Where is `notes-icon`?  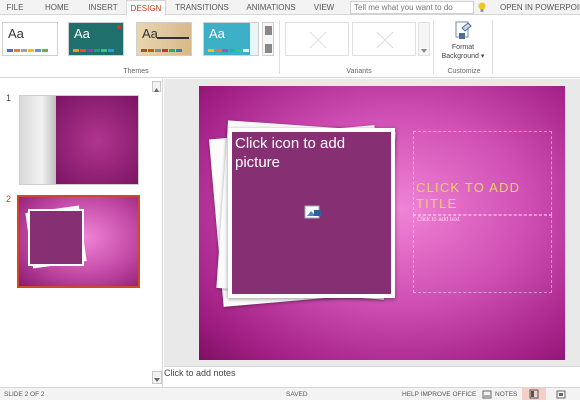 notes-icon is located at coordinates (487, 394).